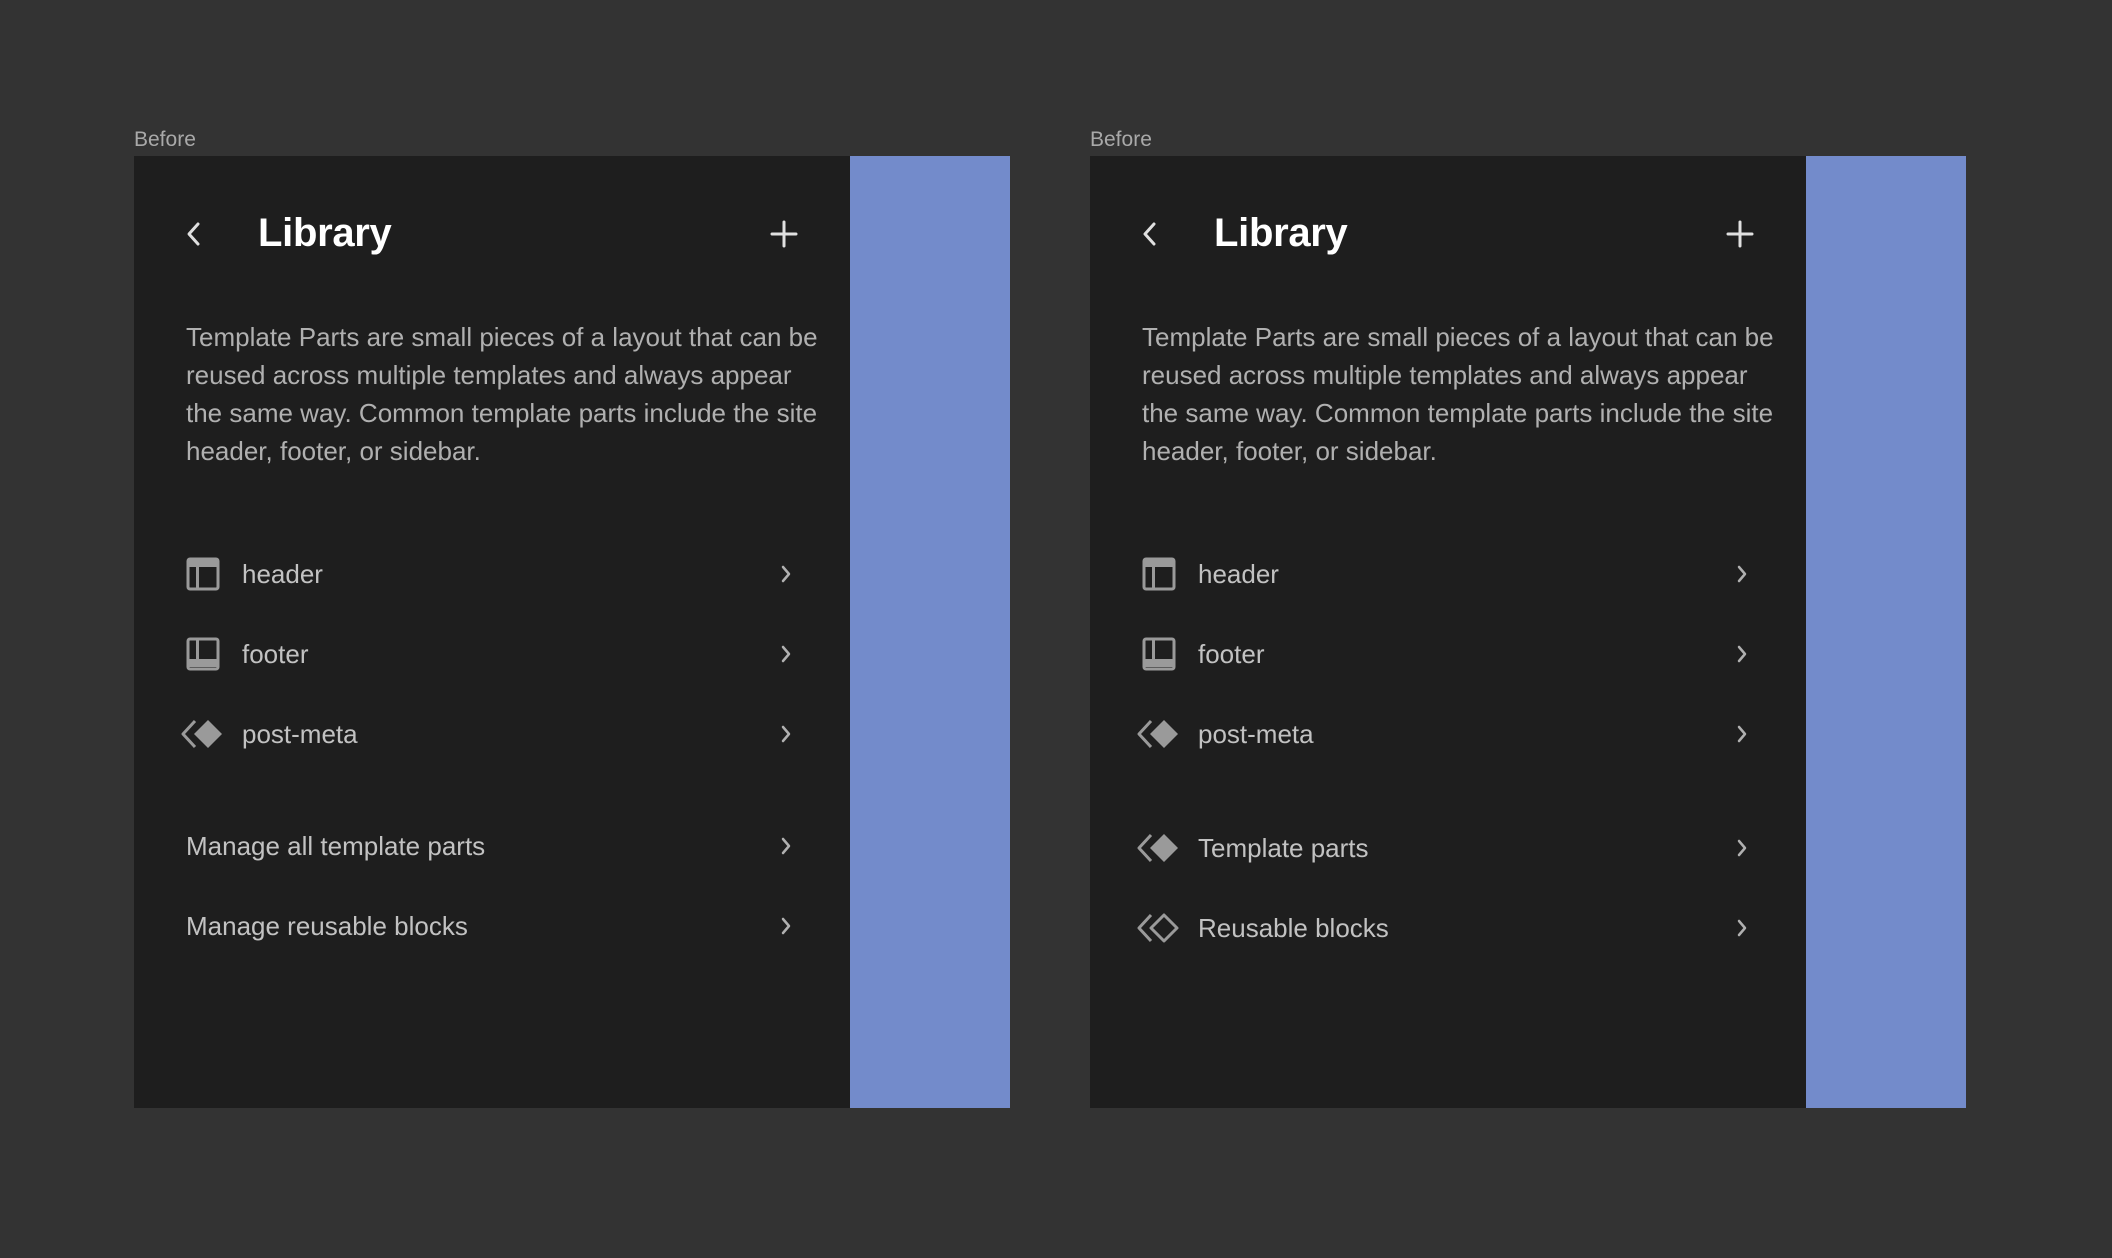 This screenshot has height=1258, width=2112. What do you see at coordinates (1293, 927) in the screenshot?
I see `link-label: Reusable blocks` at bounding box center [1293, 927].